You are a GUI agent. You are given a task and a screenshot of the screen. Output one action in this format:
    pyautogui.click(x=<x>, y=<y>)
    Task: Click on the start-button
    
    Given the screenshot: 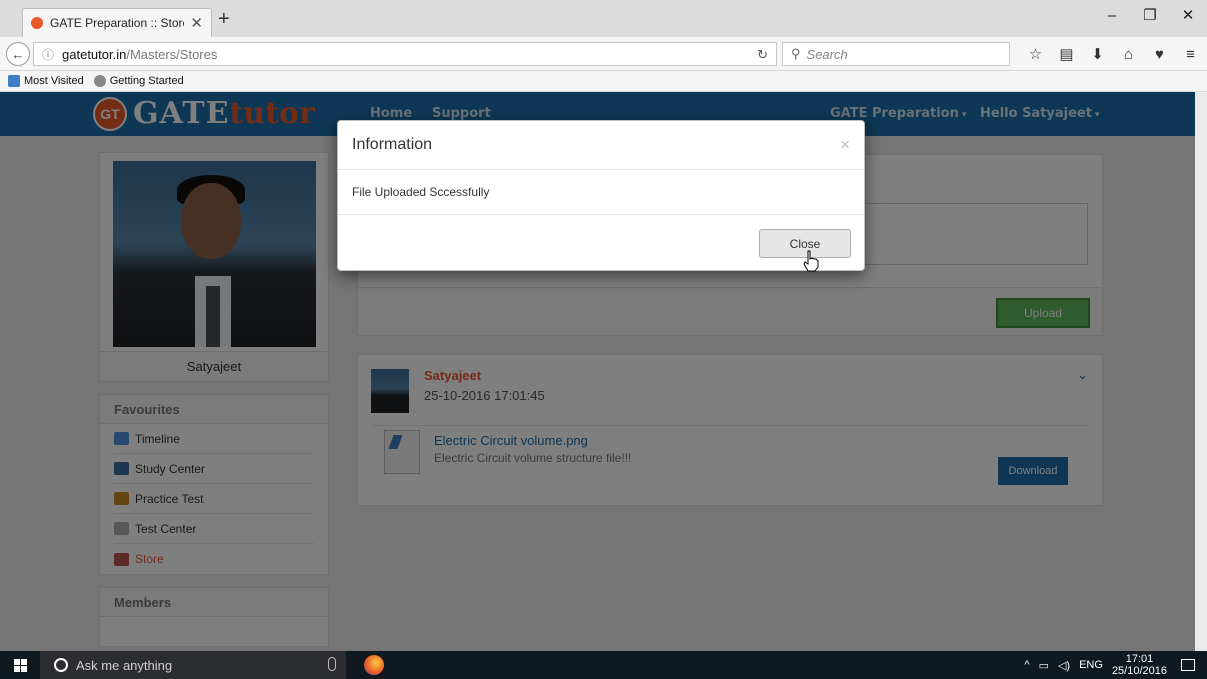 What is the action you would take?
    pyautogui.click(x=20, y=665)
    